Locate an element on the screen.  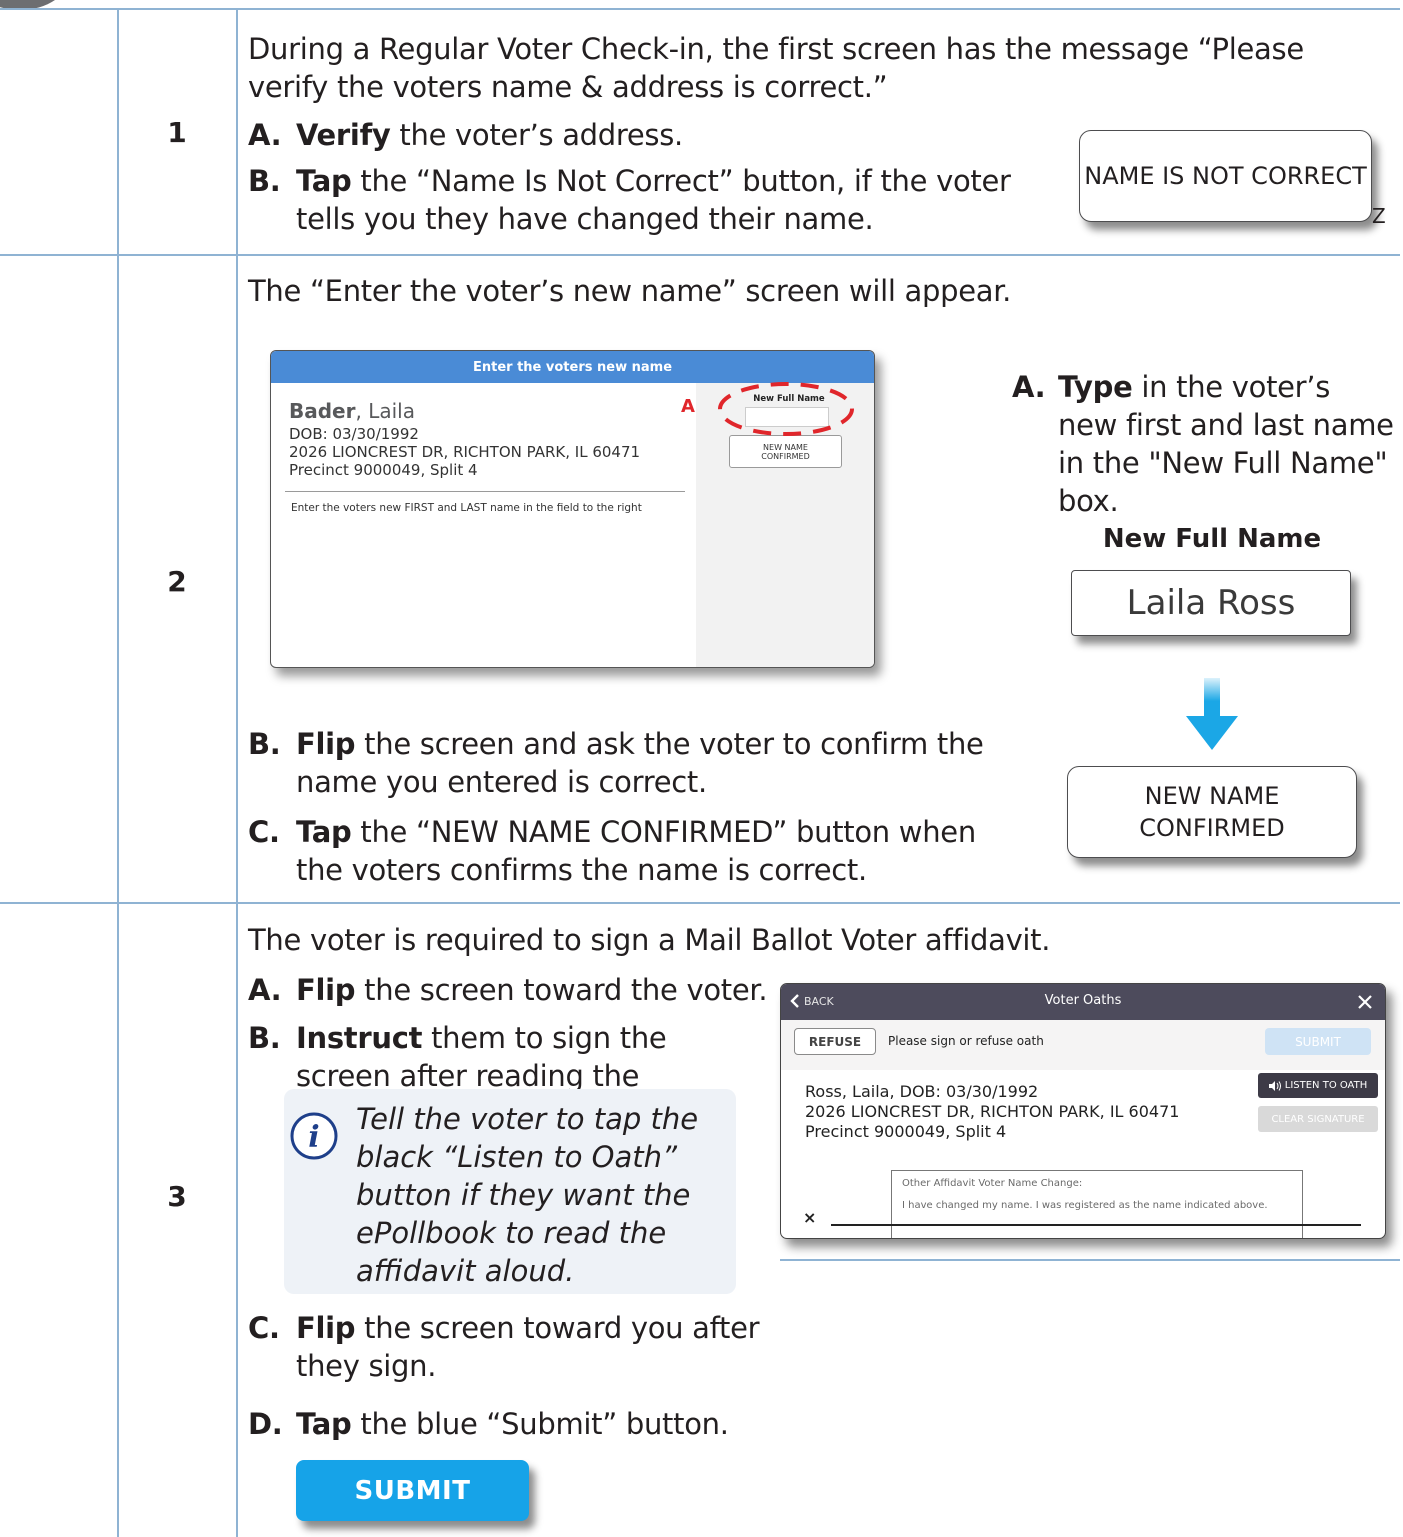
oaths-action-bar: REFUSE Please sign or refuse oath SUBMIT is located at coordinates (1083, 1045).